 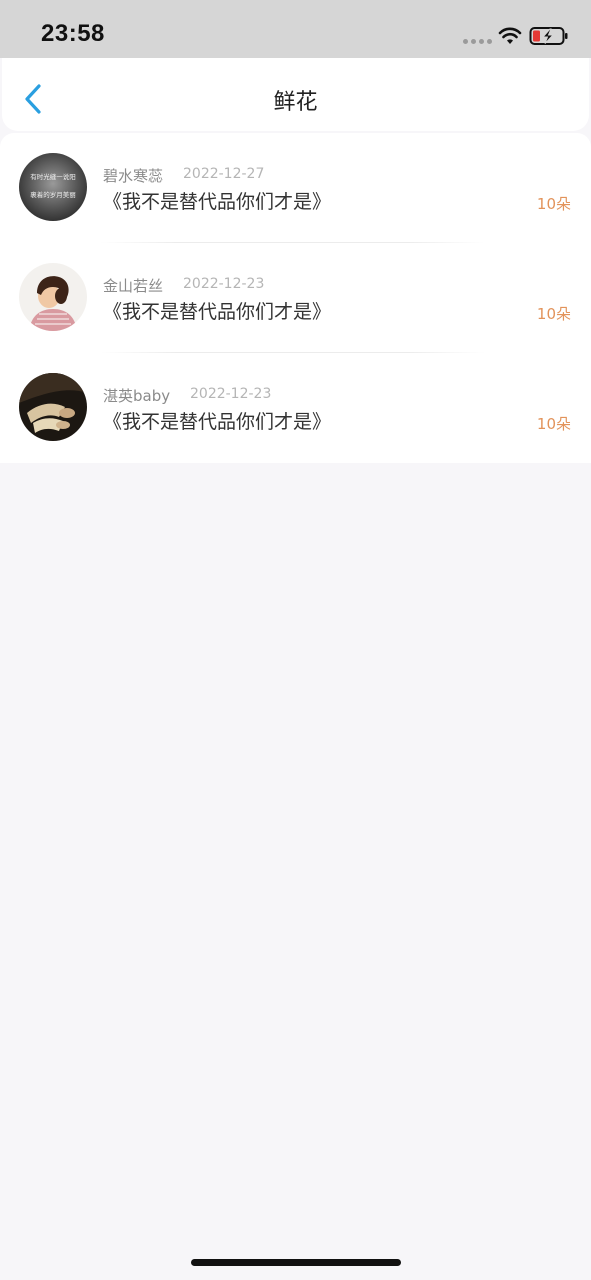 What do you see at coordinates (137, 396) in the screenshot?
I see `user-name: 湛英baby` at bounding box center [137, 396].